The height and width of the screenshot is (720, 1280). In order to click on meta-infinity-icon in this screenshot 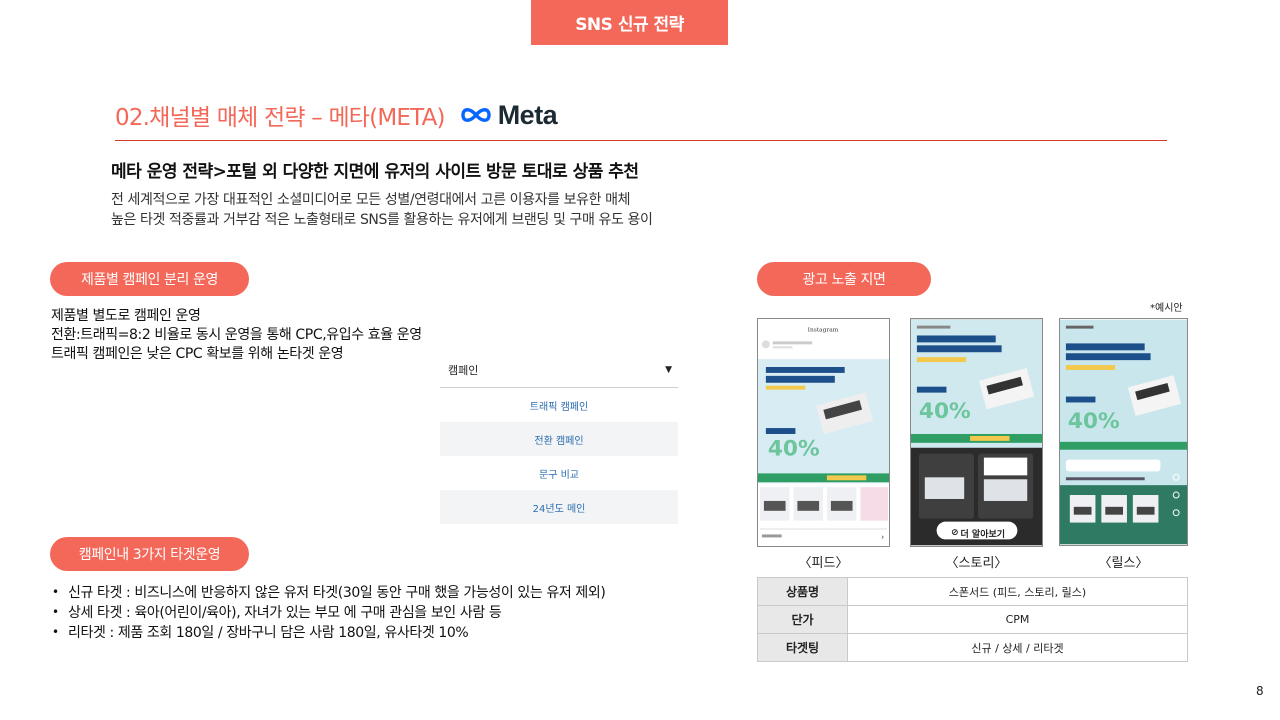, I will do `click(475, 115)`.